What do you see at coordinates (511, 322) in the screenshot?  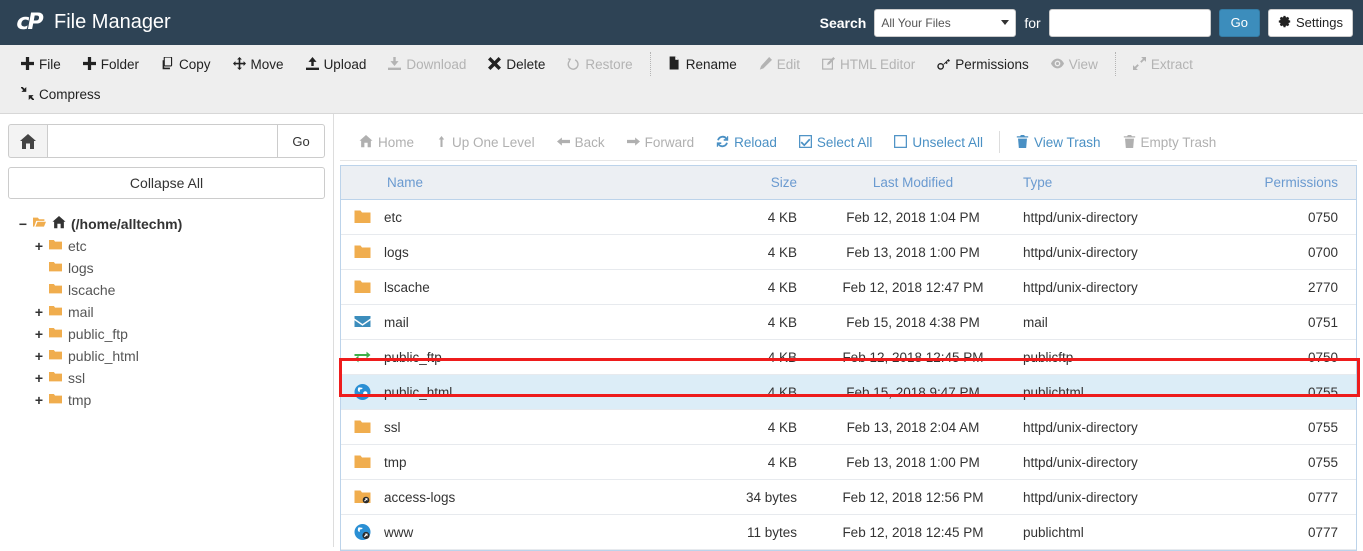 I see `cell-name: mail` at bounding box center [511, 322].